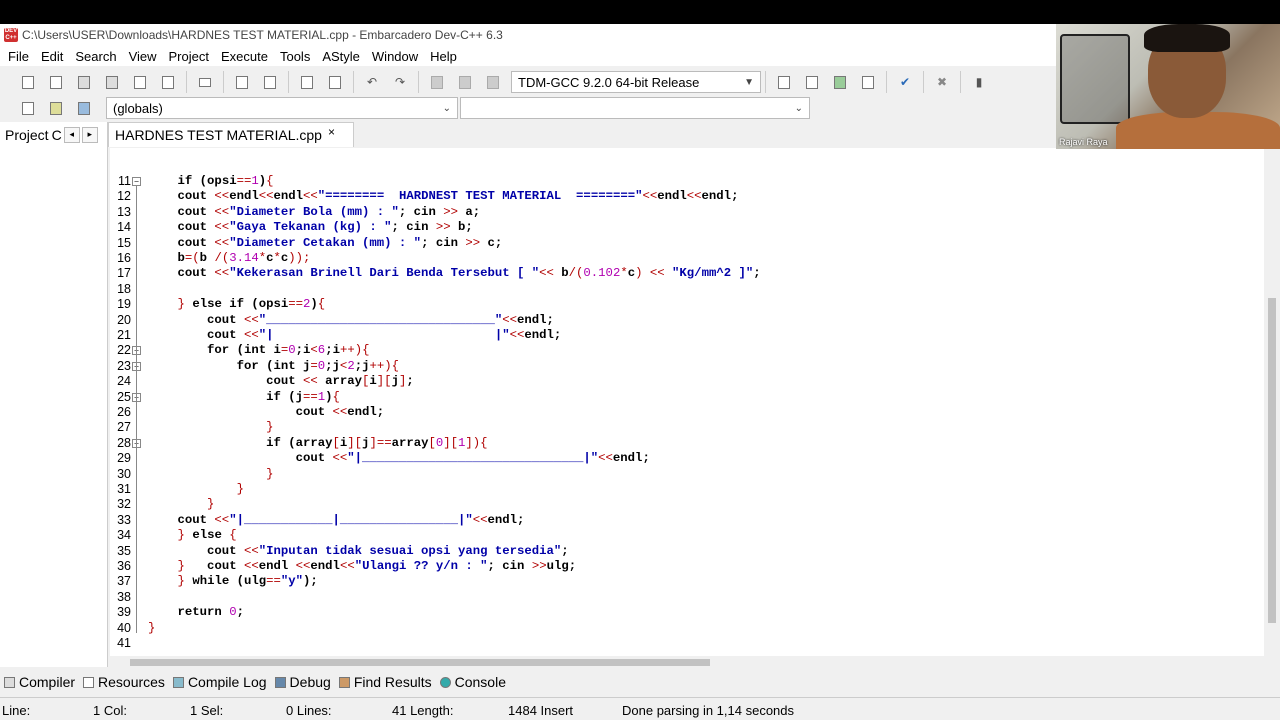  What do you see at coordinates (687, 581) in the screenshot?
I see `code-line: 37 } while (ulg=="y");` at bounding box center [687, 581].